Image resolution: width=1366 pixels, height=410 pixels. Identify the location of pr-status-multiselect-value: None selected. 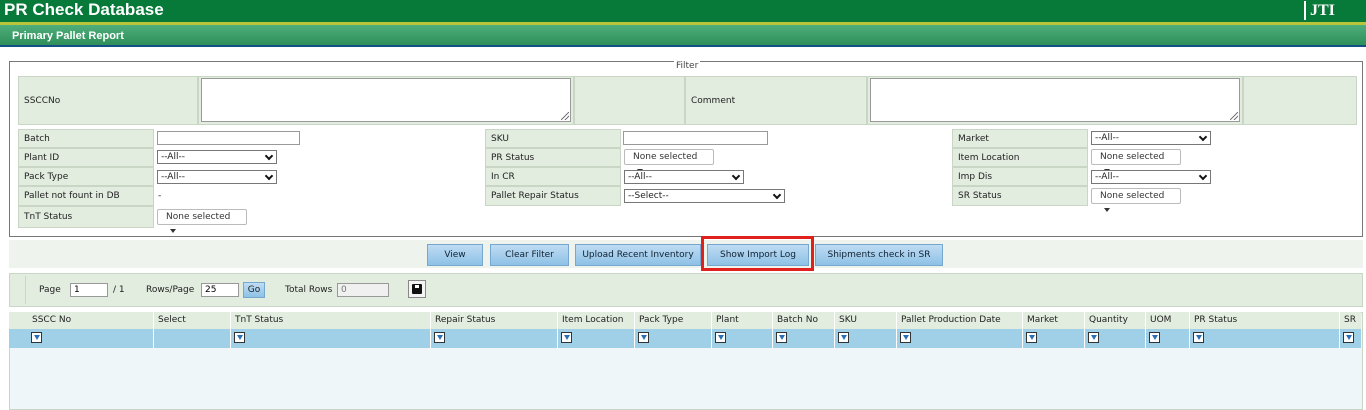
(665, 157).